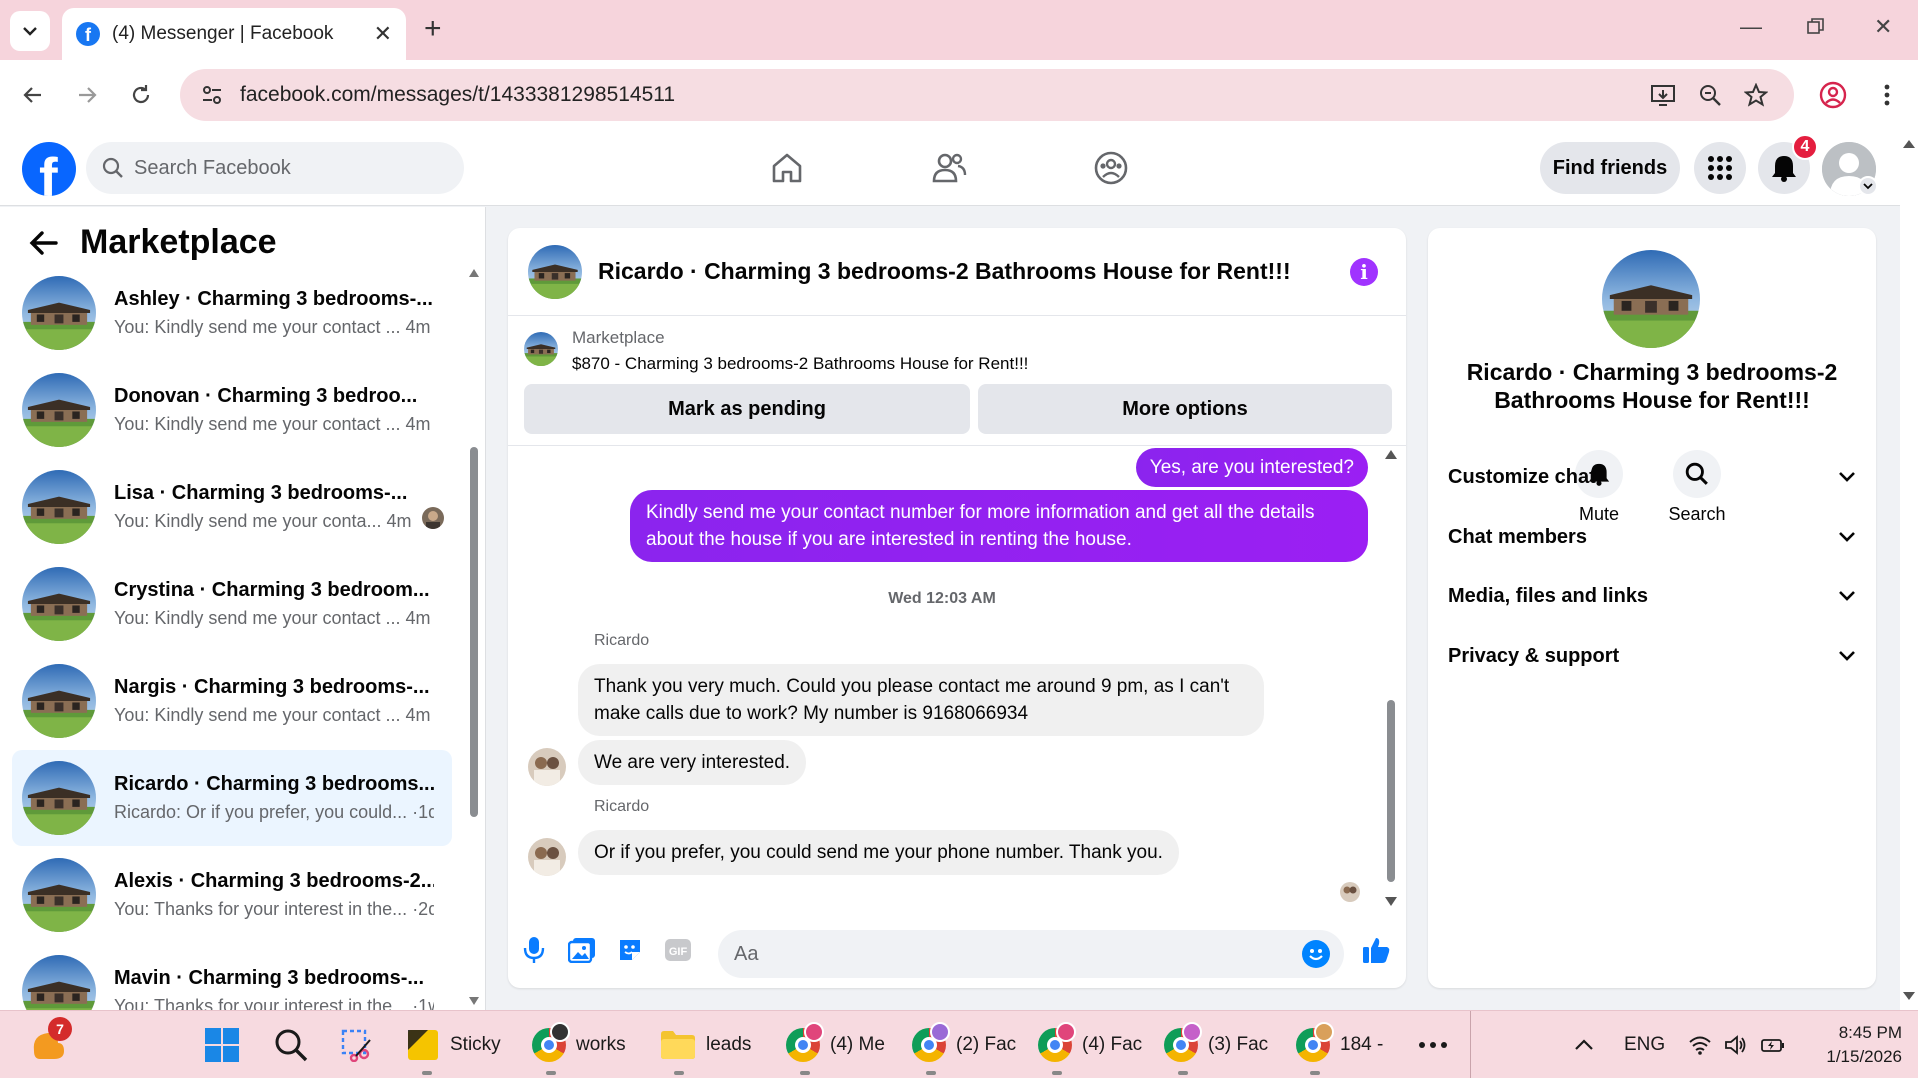  What do you see at coordinates (555, 271) in the screenshot?
I see `chat-avatar` at bounding box center [555, 271].